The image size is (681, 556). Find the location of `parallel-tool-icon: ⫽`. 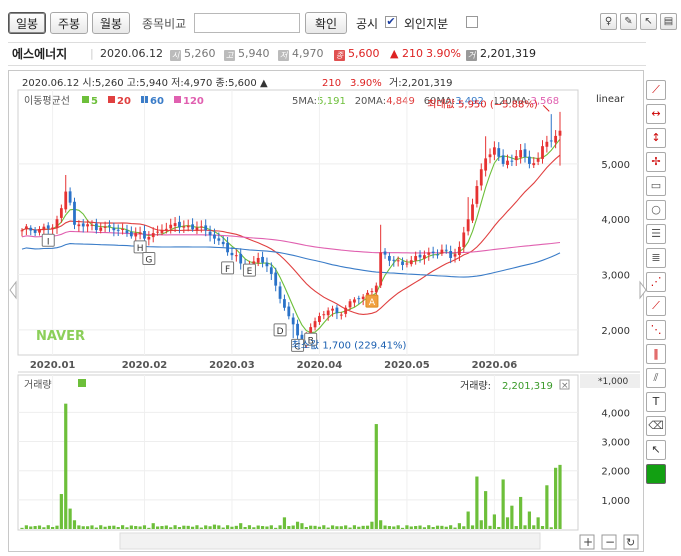

parallel-tool-icon: ⫽ is located at coordinates (656, 378).